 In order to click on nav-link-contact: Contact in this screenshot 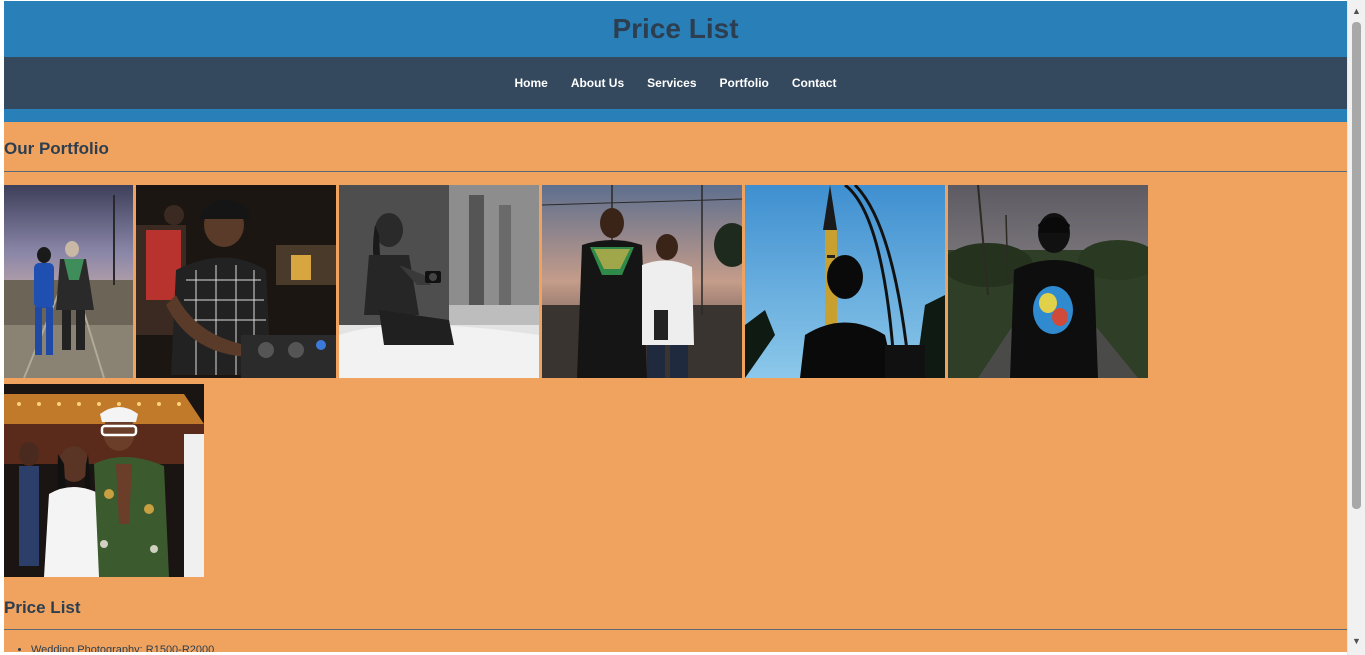, I will do `click(814, 83)`.